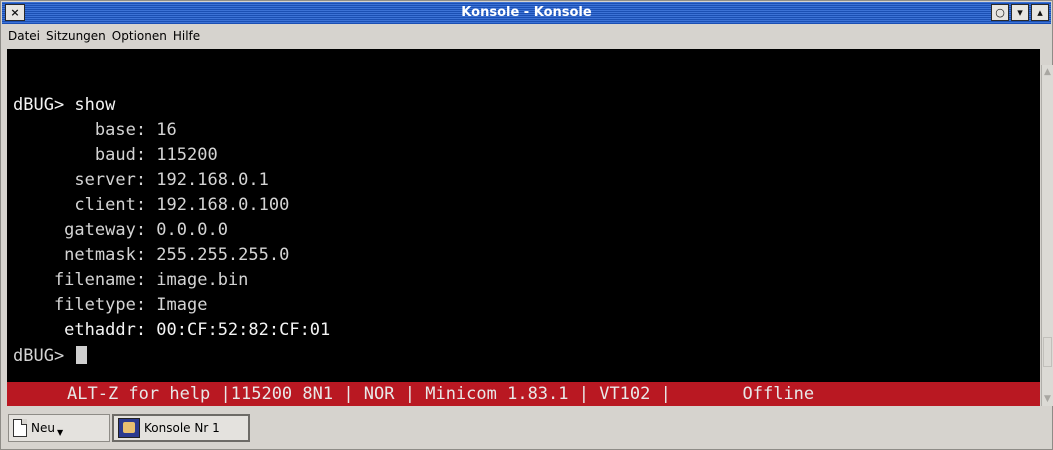 The height and width of the screenshot is (450, 1053). I want to click on terminal-line: ethaddr: 00:CF:52:82:CF:01, so click(172, 330).